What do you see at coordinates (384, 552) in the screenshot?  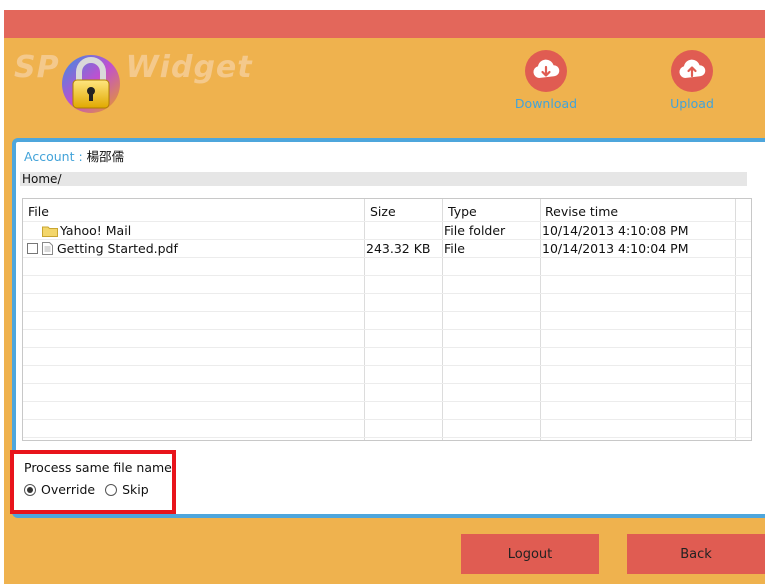 I see `footer-bar: Logout Back` at bounding box center [384, 552].